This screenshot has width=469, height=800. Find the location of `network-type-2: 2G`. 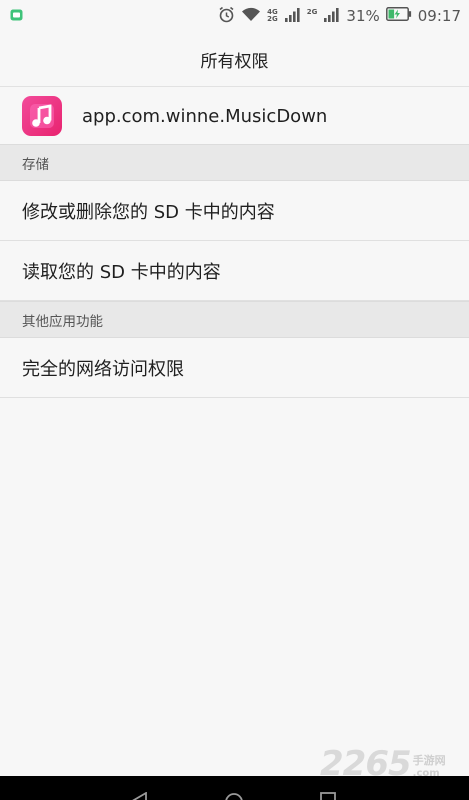

network-type-2: 2G is located at coordinates (312, 16).